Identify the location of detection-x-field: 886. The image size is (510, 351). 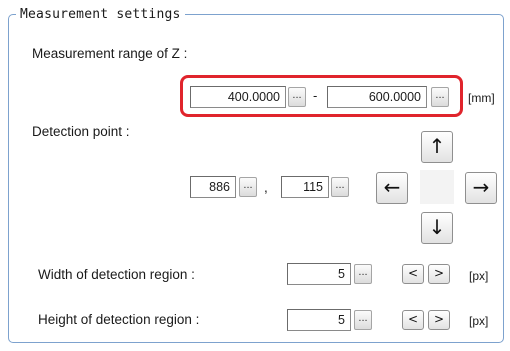
(213, 187).